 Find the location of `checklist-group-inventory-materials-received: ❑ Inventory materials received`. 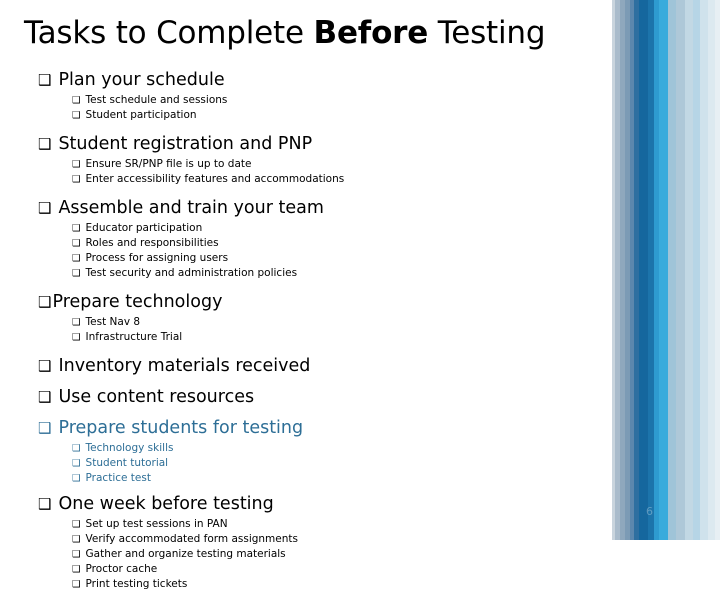

checklist-group-inventory-materials-received: ❑ Inventory materials received is located at coordinates (318, 366).